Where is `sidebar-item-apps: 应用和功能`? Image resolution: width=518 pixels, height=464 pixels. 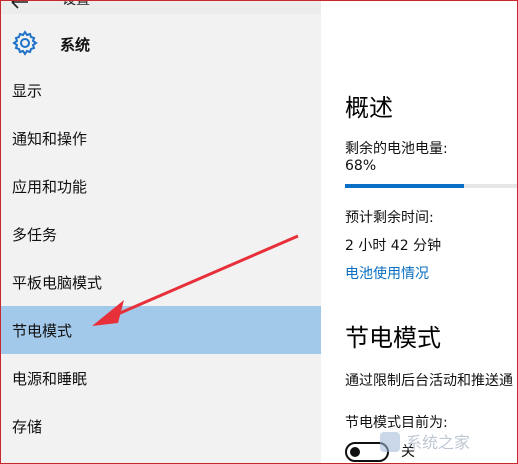
sidebar-item-apps: 应用和功能 is located at coordinates (160, 186).